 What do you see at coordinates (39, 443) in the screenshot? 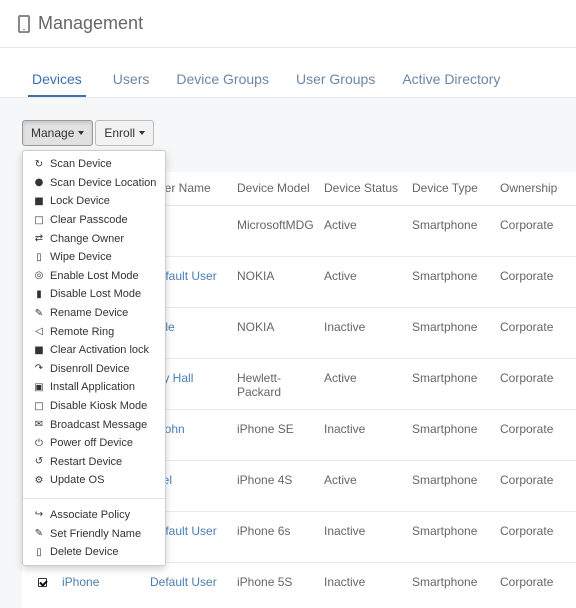
I see `power-icon: ⏻` at bounding box center [39, 443].